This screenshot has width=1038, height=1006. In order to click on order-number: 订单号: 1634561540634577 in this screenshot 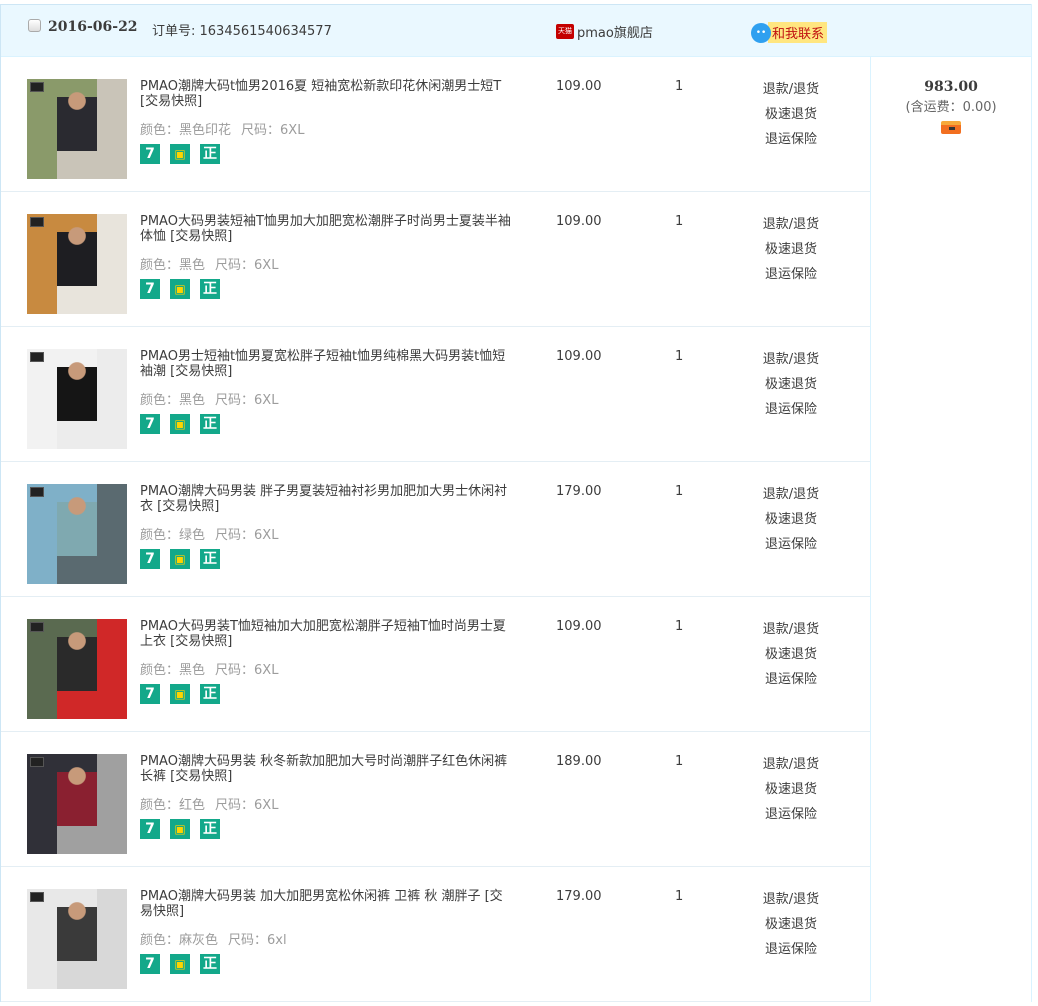, I will do `click(242, 31)`.